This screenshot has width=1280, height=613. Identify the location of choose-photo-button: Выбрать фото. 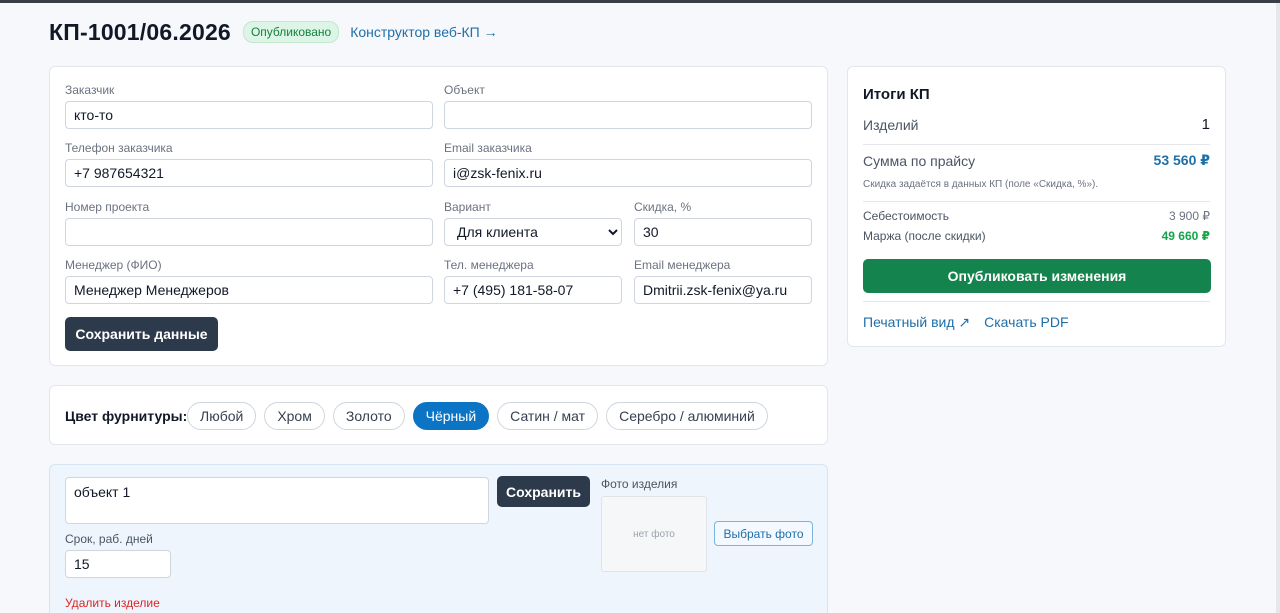
(763, 533).